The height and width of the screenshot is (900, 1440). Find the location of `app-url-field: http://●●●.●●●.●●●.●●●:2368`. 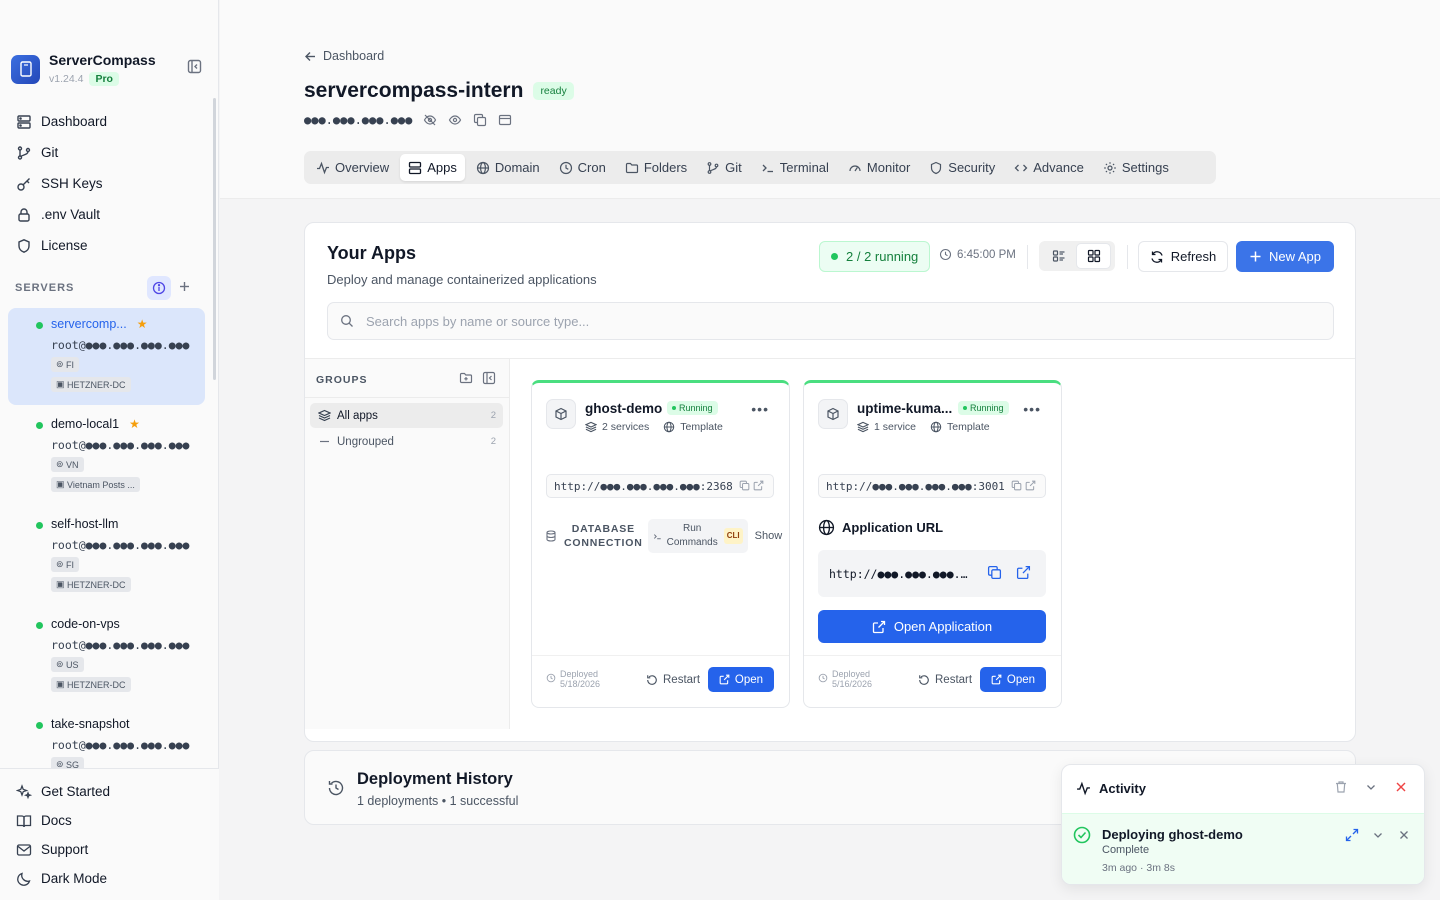

app-url-field: http://●●●.●●●.●●●.●●●:2368 is located at coordinates (660, 486).